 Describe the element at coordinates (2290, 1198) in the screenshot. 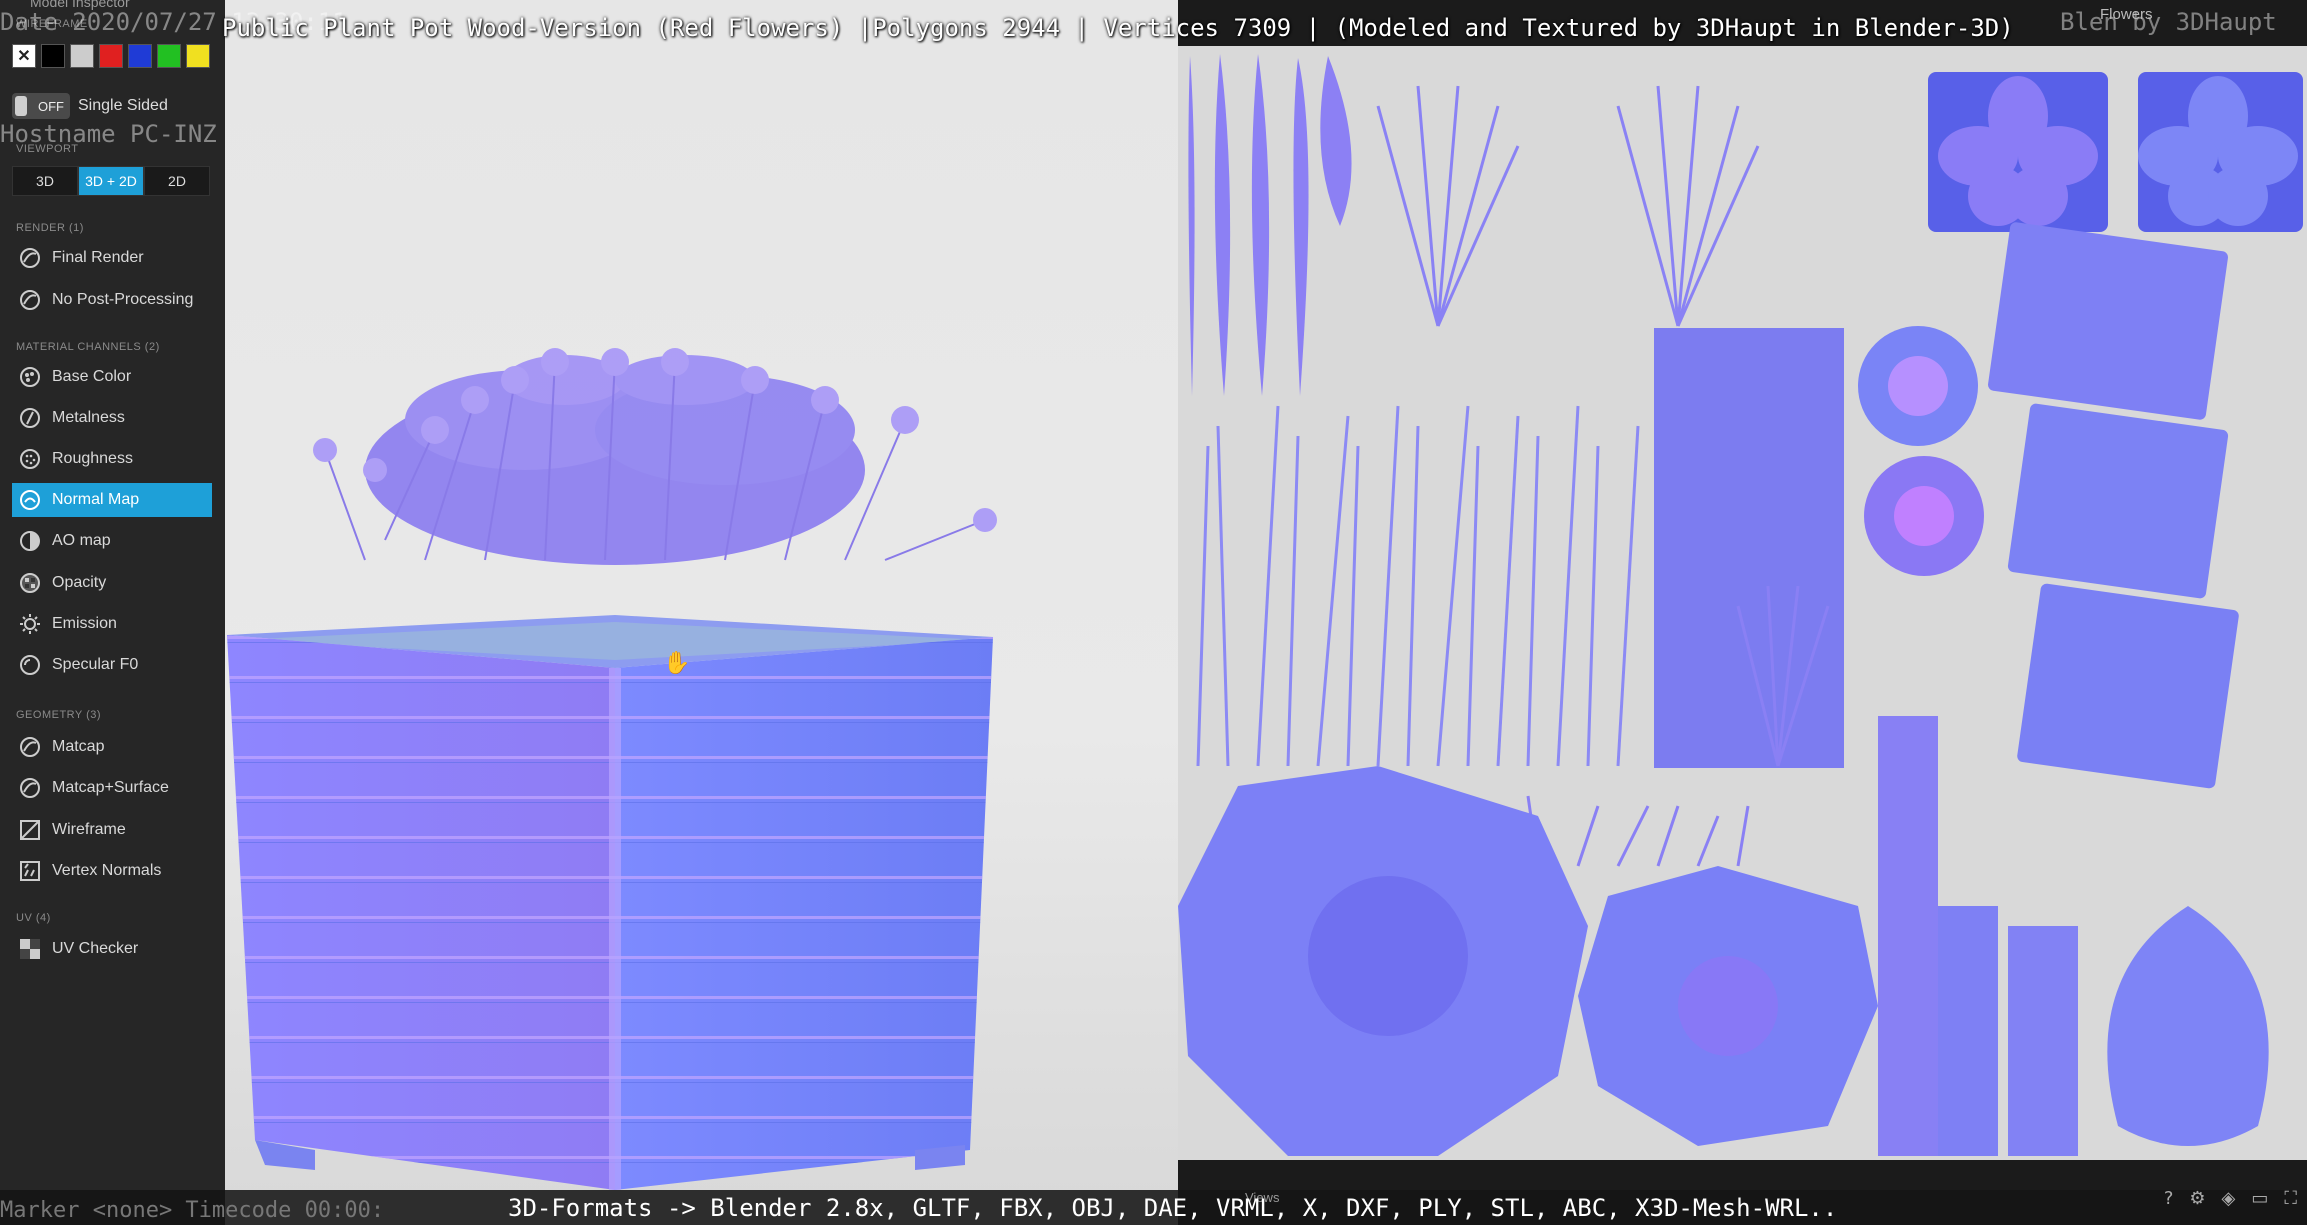

I see `fullscreen-icon: ⛶` at that location.